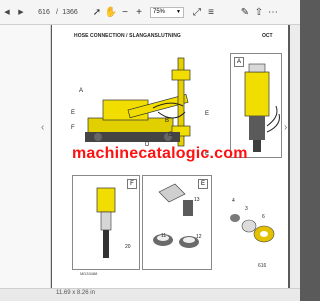 The height and width of the screenshot is (301, 320). I want to click on page-corner-text: OCT, so click(267, 36).